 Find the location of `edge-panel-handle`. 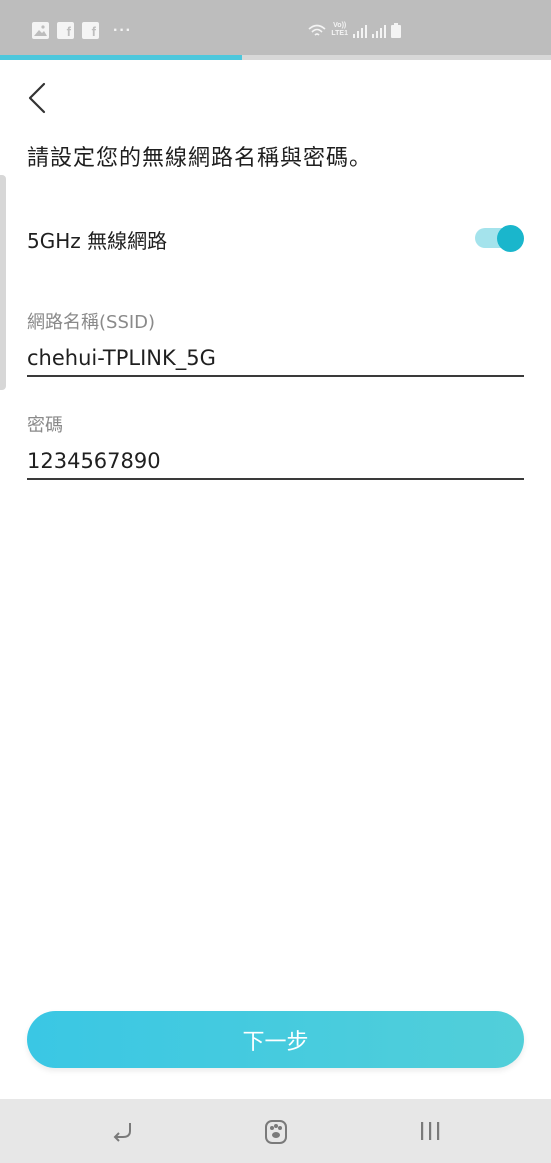

edge-panel-handle is located at coordinates (3, 282).